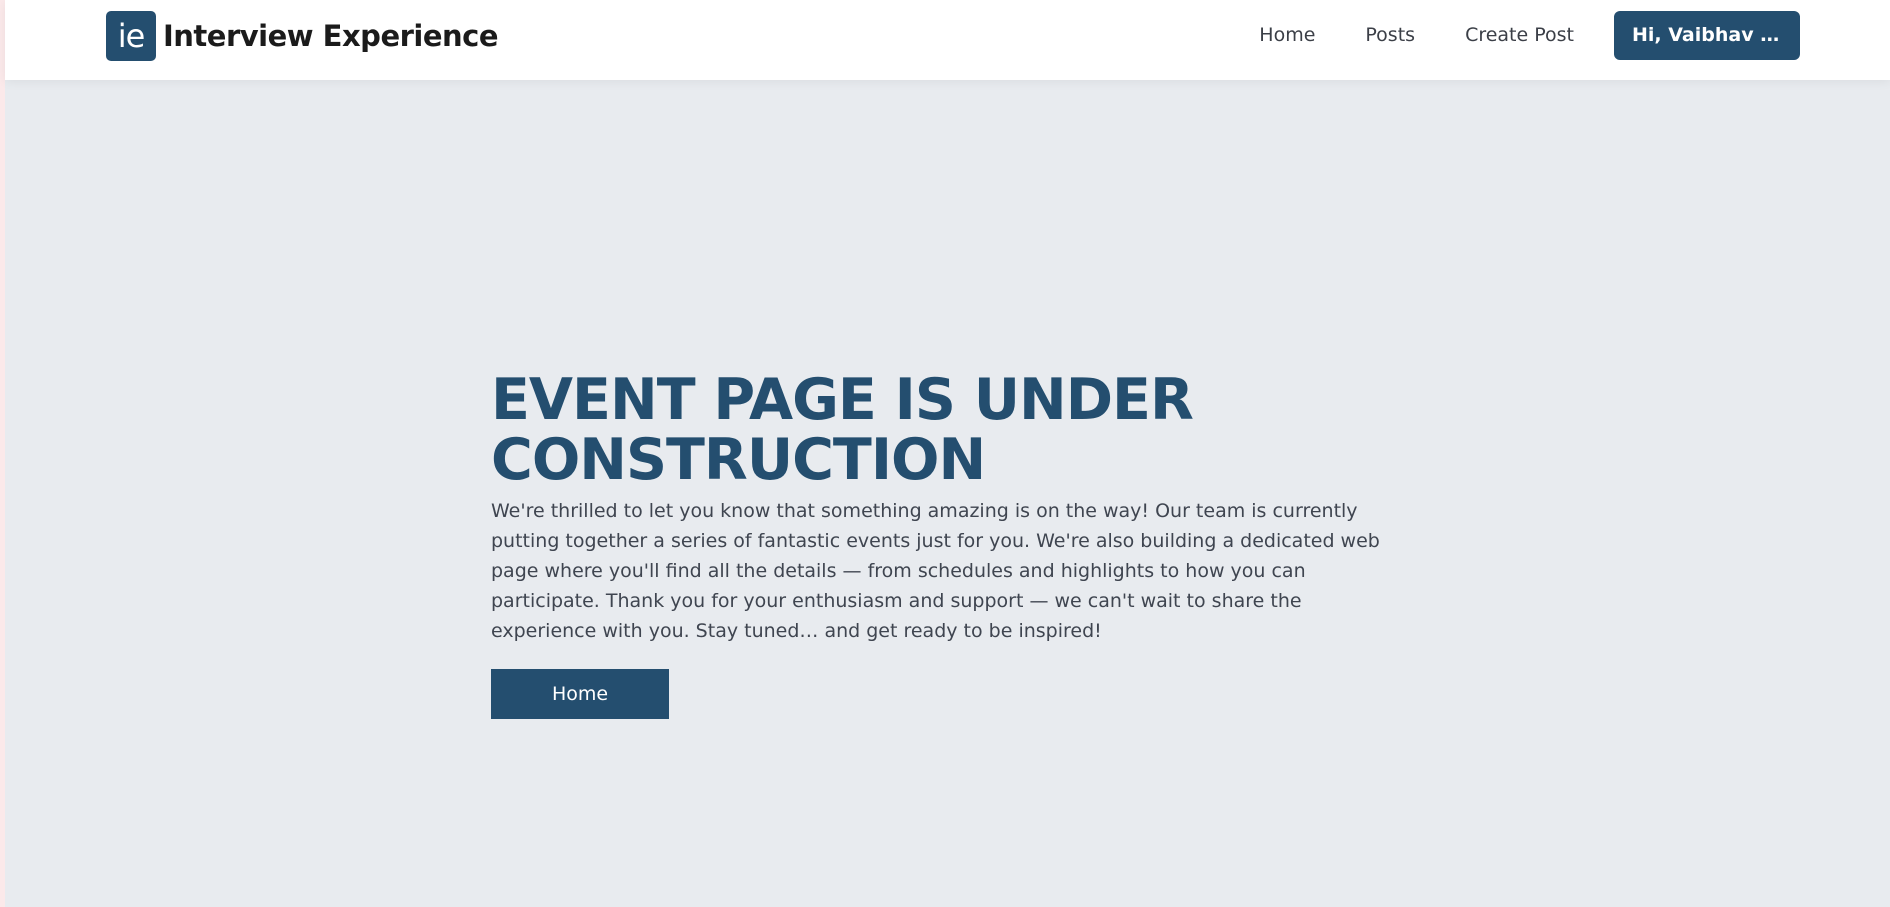 The image size is (1890, 907). I want to click on brand-name: Interview Experience, so click(331, 36).